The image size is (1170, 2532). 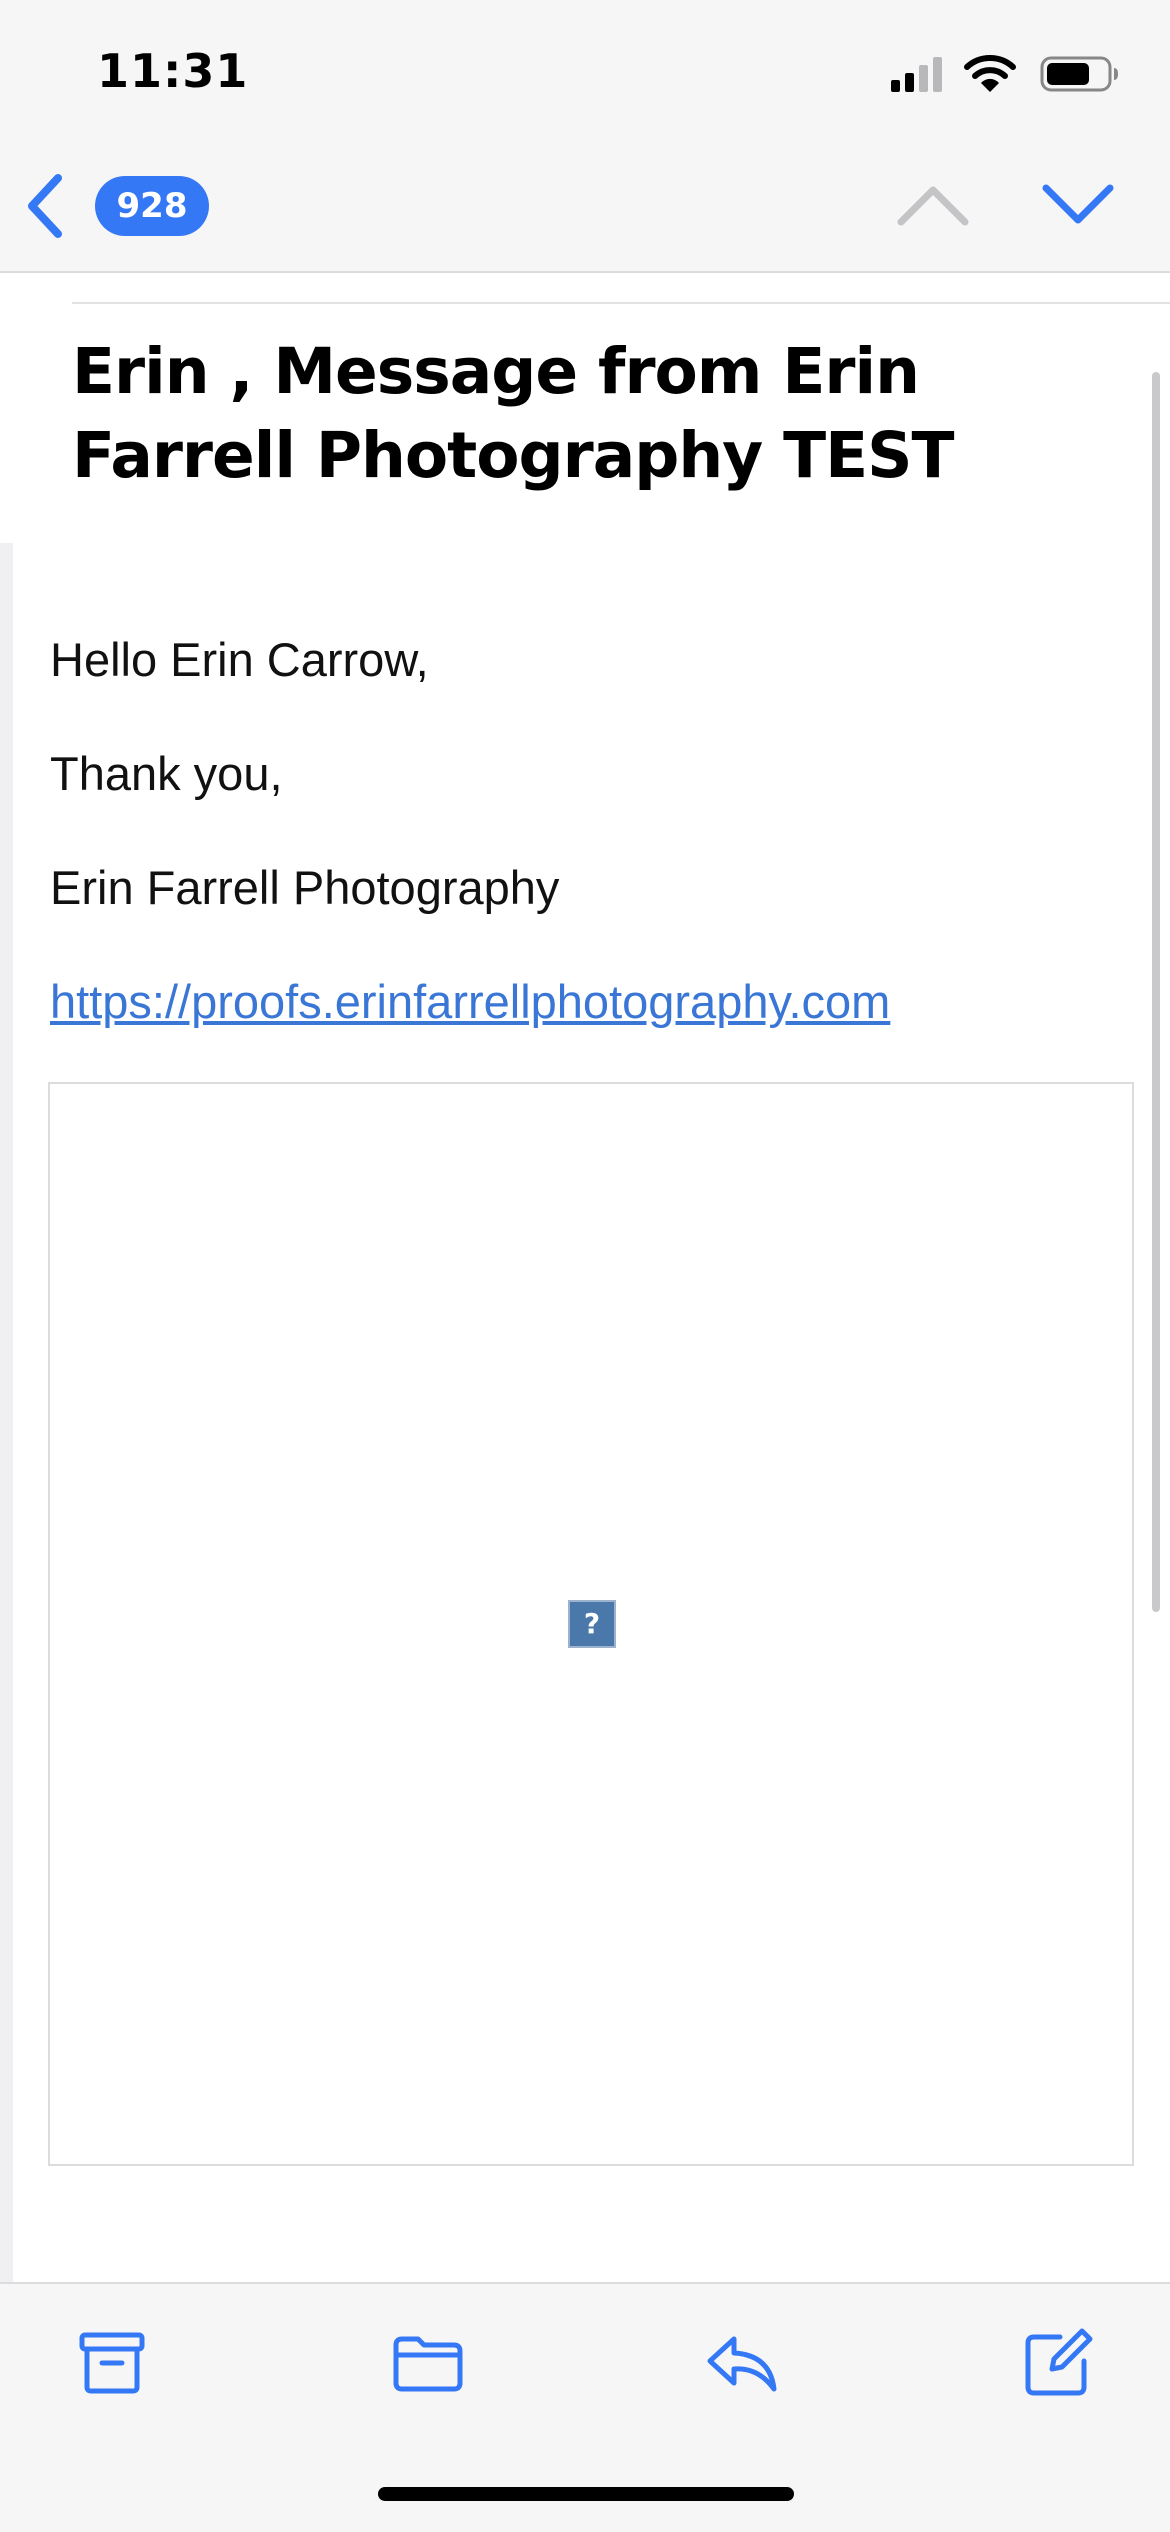 What do you see at coordinates (173, 71) in the screenshot?
I see `status-time: 11:31` at bounding box center [173, 71].